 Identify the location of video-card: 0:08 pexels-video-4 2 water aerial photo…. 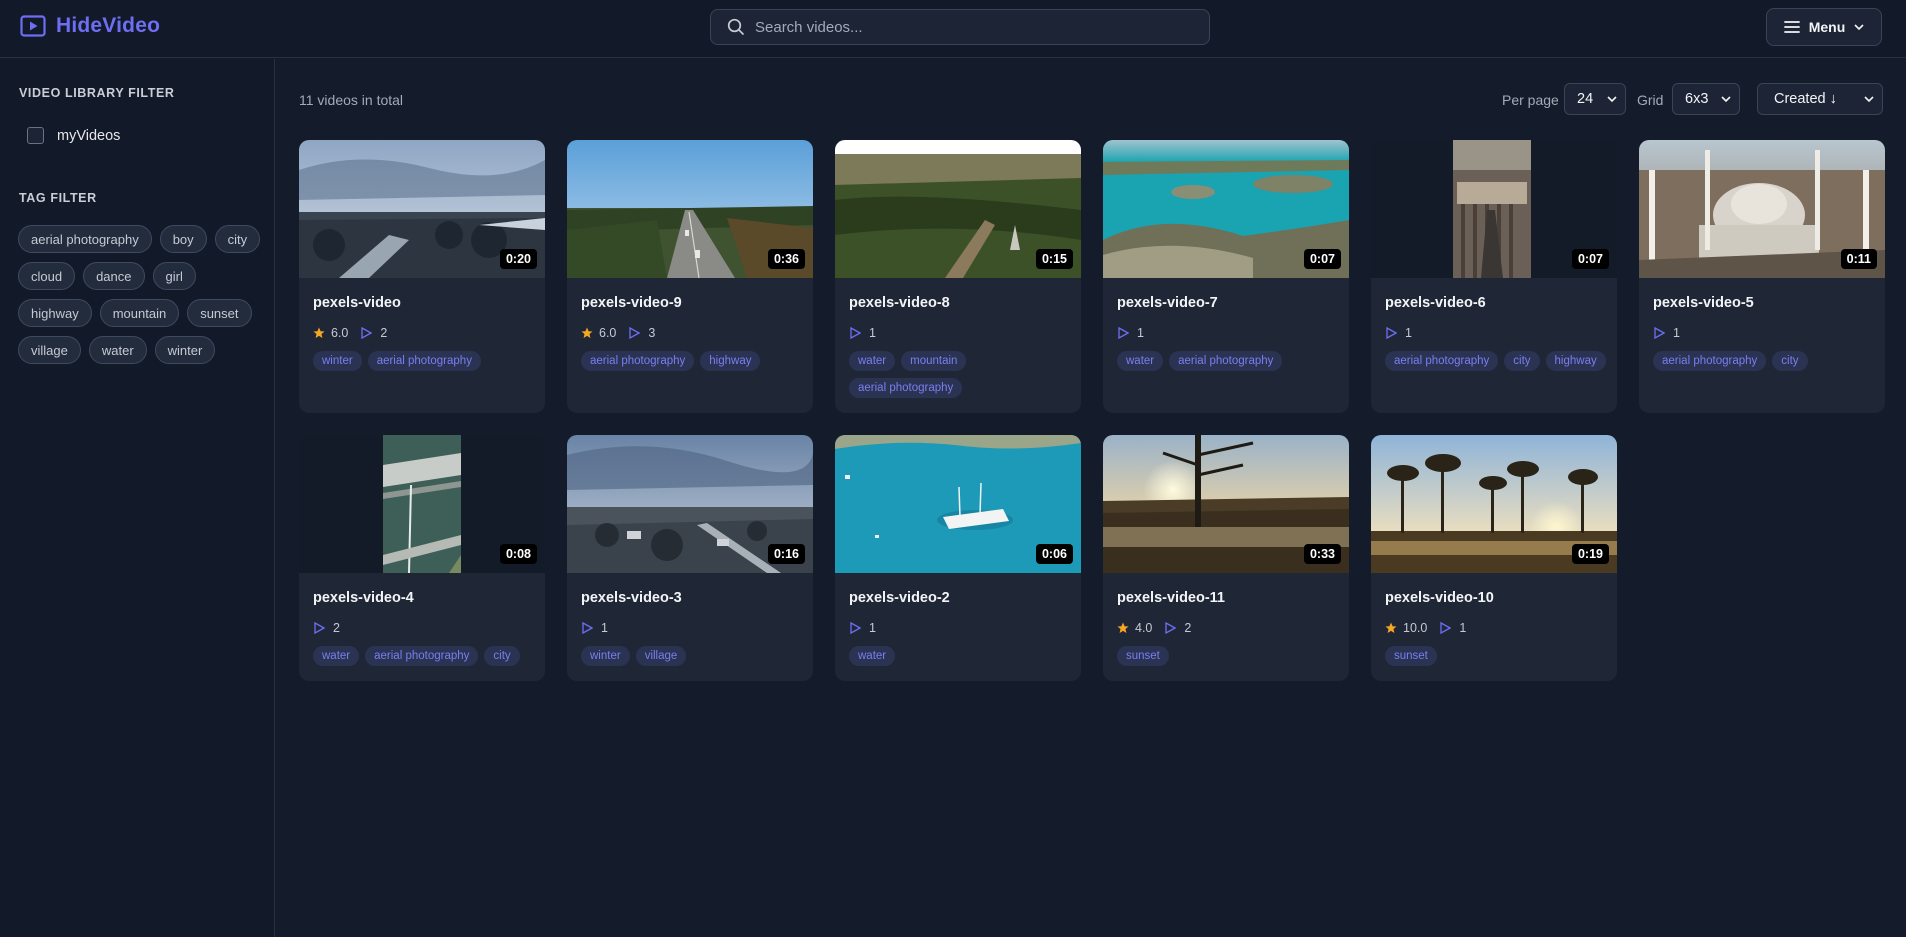
(422, 558).